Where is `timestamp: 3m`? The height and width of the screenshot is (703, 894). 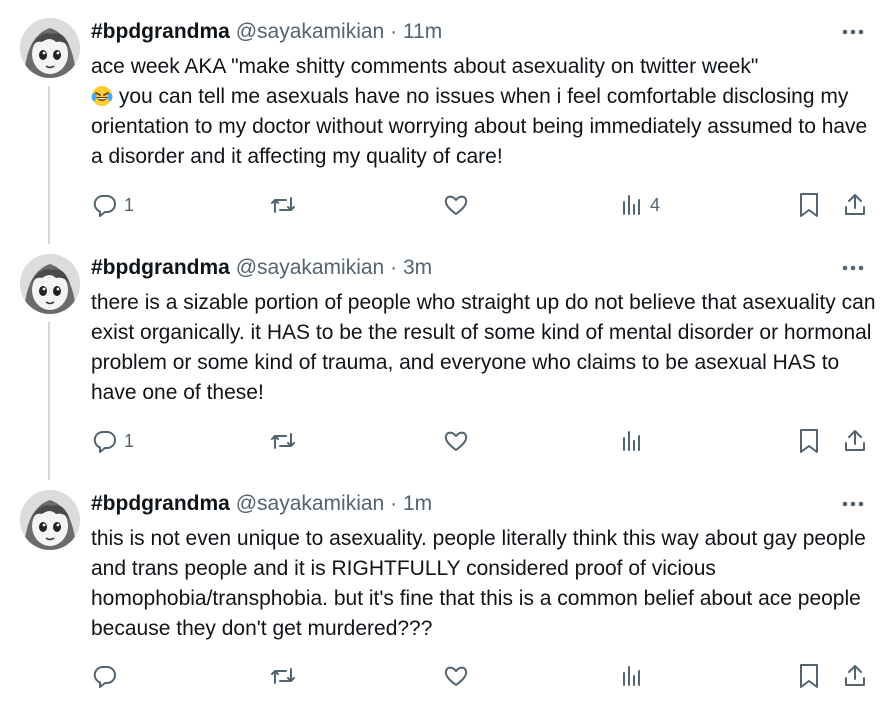 timestamp: 3m is located at coordinates (417, 267).